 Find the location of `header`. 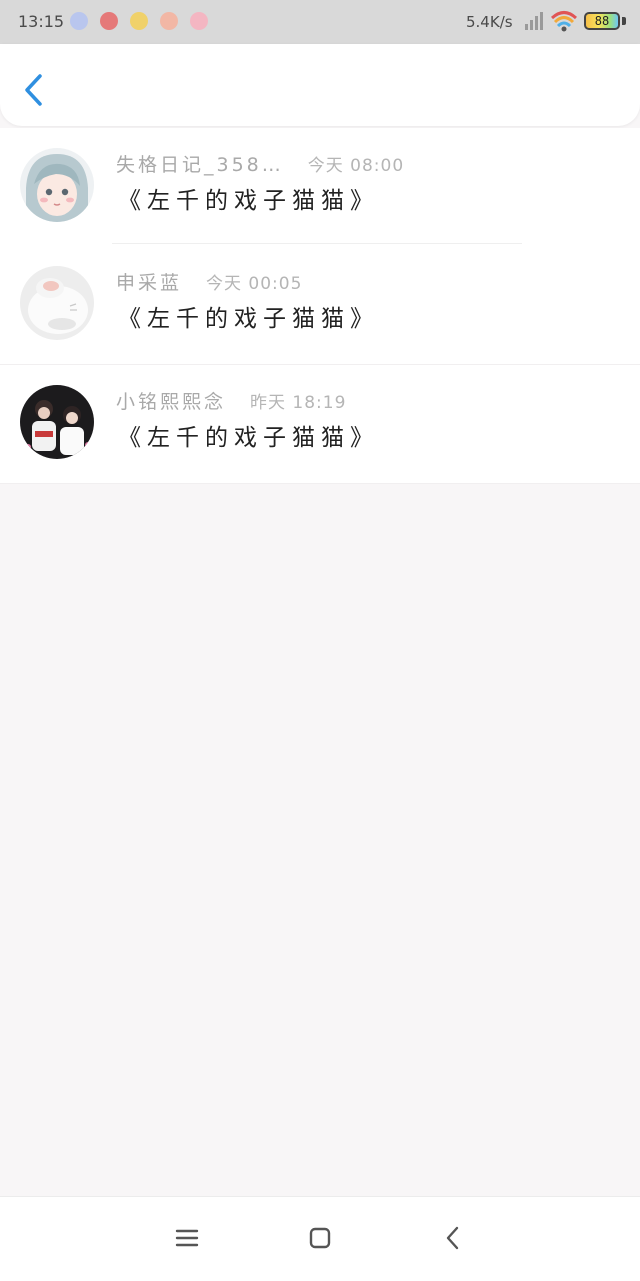

header is located at coordinates (320, 85).